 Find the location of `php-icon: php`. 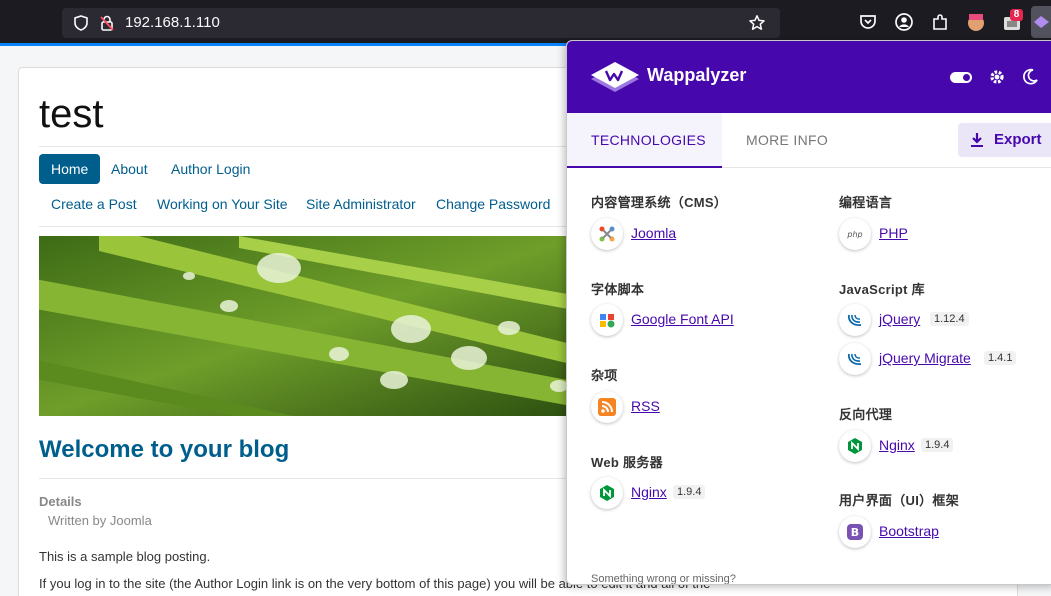

php-icon: php is located at coordinates (855, 234).